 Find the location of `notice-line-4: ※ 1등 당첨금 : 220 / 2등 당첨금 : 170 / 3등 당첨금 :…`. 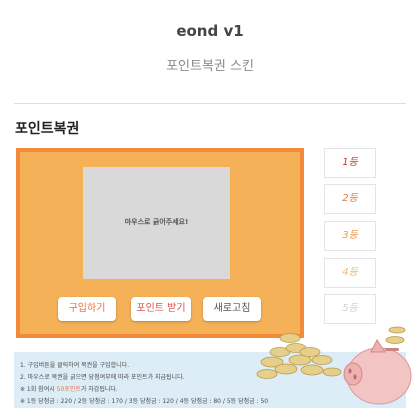

notice-line-4: ※ 1등 당첨금 : 220 / 2등 당첨금 : 170 / 3등 당첨금 :… is located at coordinates (144, 401).